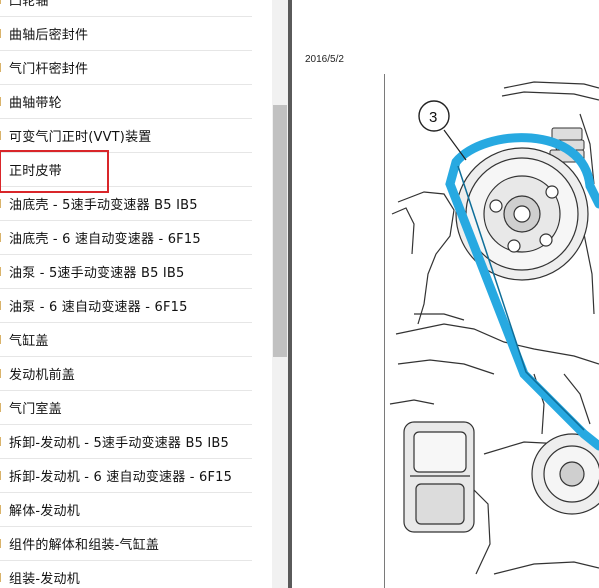 This screenshot has height=588, width=599. I want to click on toc-item: 气门室盖, so click(126, 408).